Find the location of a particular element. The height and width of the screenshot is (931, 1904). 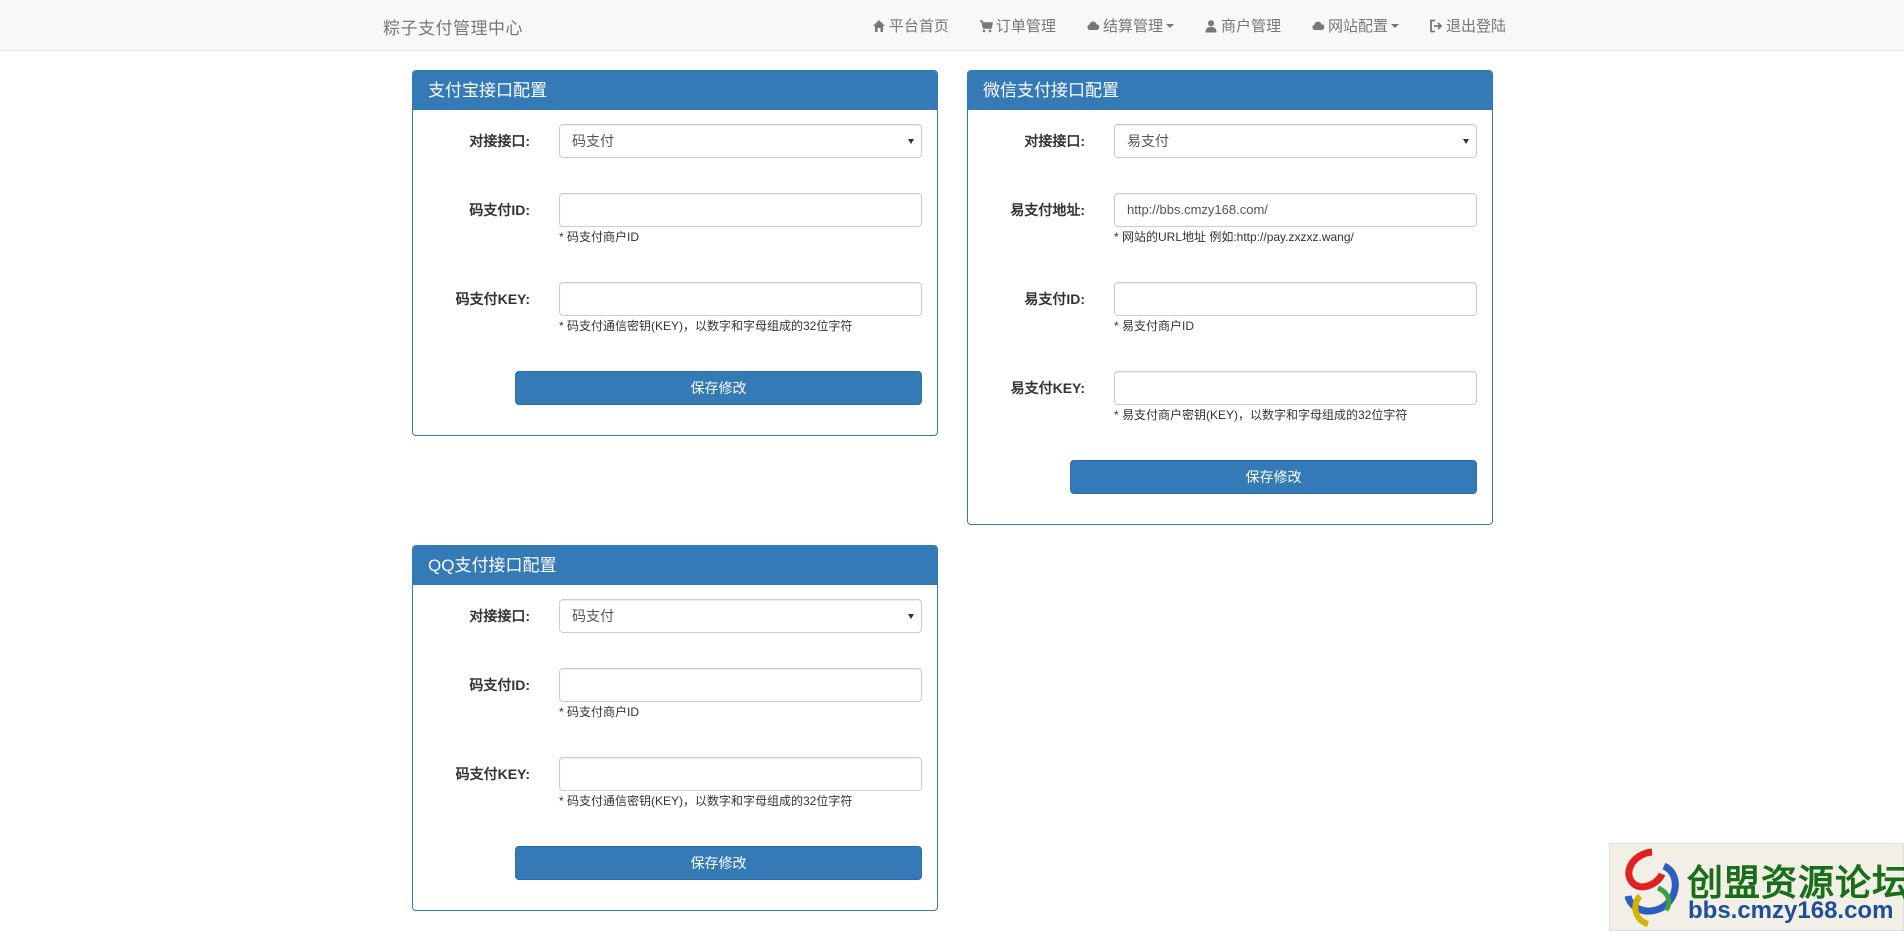

interface-select: 易支付 is located at coordinates (1295, 141).